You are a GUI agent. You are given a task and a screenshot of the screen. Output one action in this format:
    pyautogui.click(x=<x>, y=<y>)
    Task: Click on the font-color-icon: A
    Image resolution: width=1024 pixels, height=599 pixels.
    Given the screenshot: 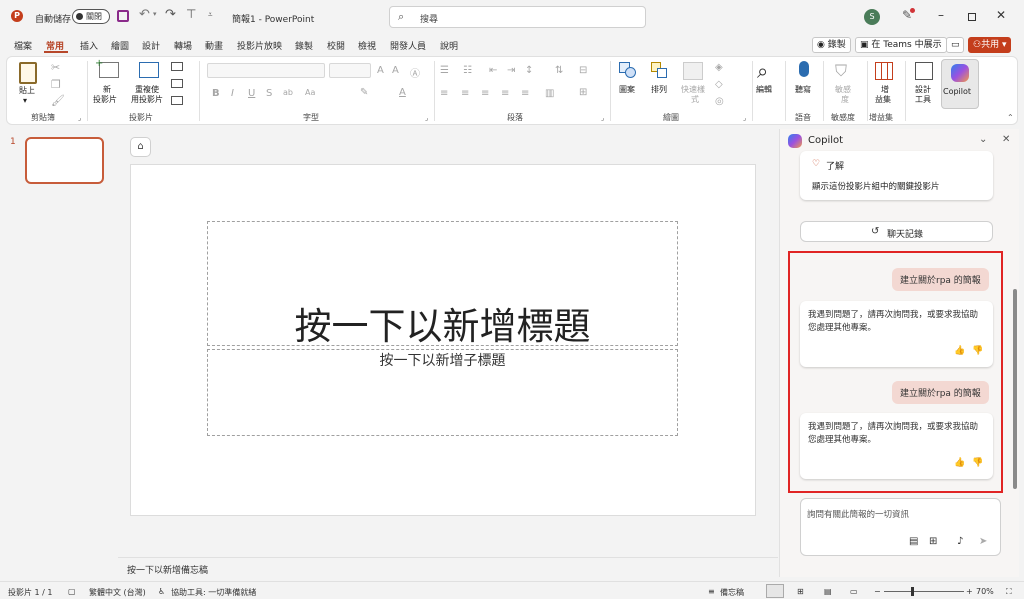 What is the action you would take?
    pyautogui.click(x=402, y=92)
    